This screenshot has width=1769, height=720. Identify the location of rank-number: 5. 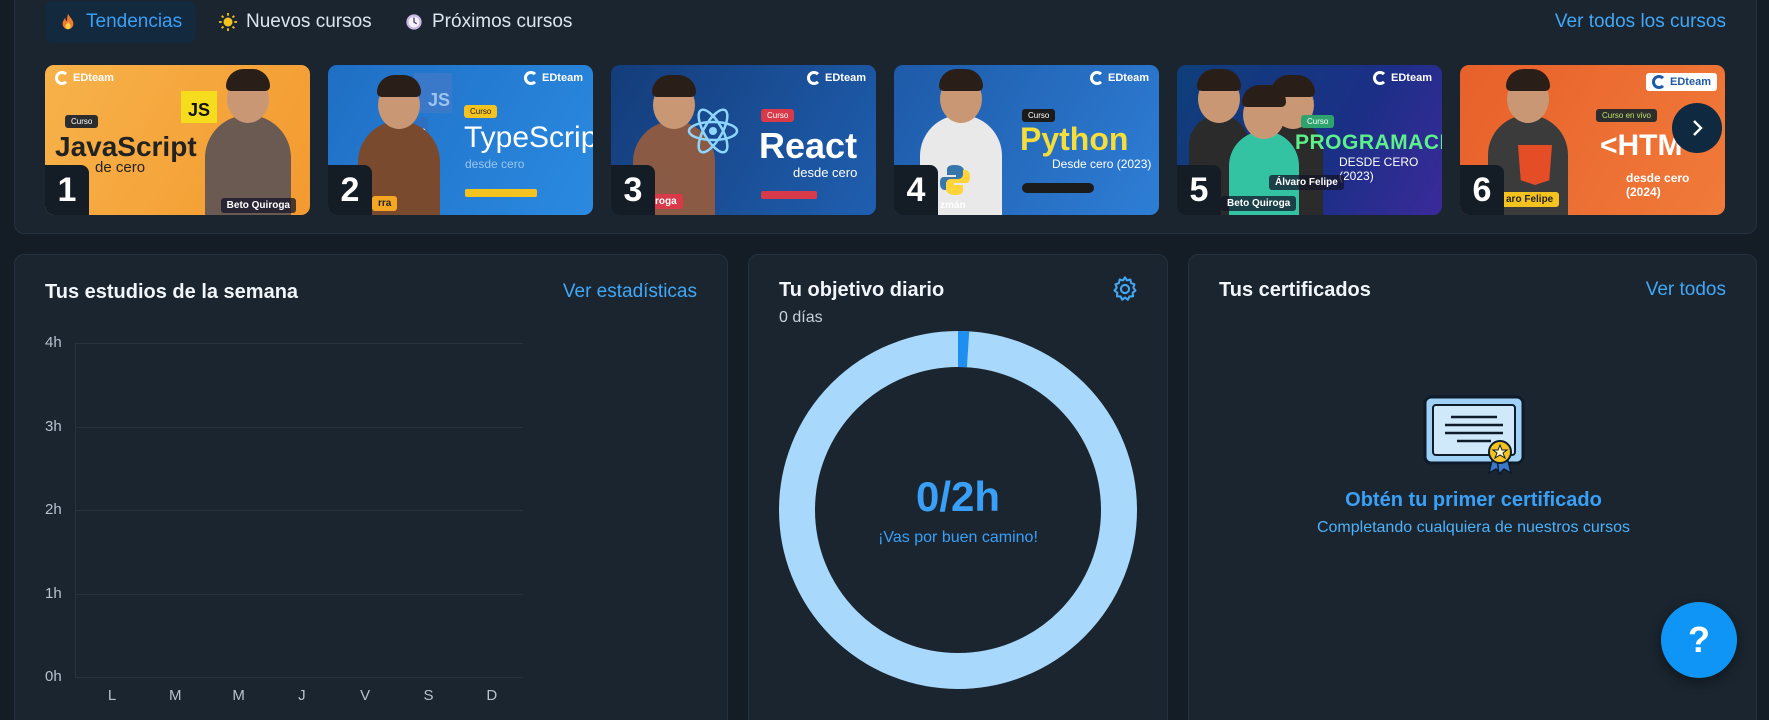
(1199, 190).